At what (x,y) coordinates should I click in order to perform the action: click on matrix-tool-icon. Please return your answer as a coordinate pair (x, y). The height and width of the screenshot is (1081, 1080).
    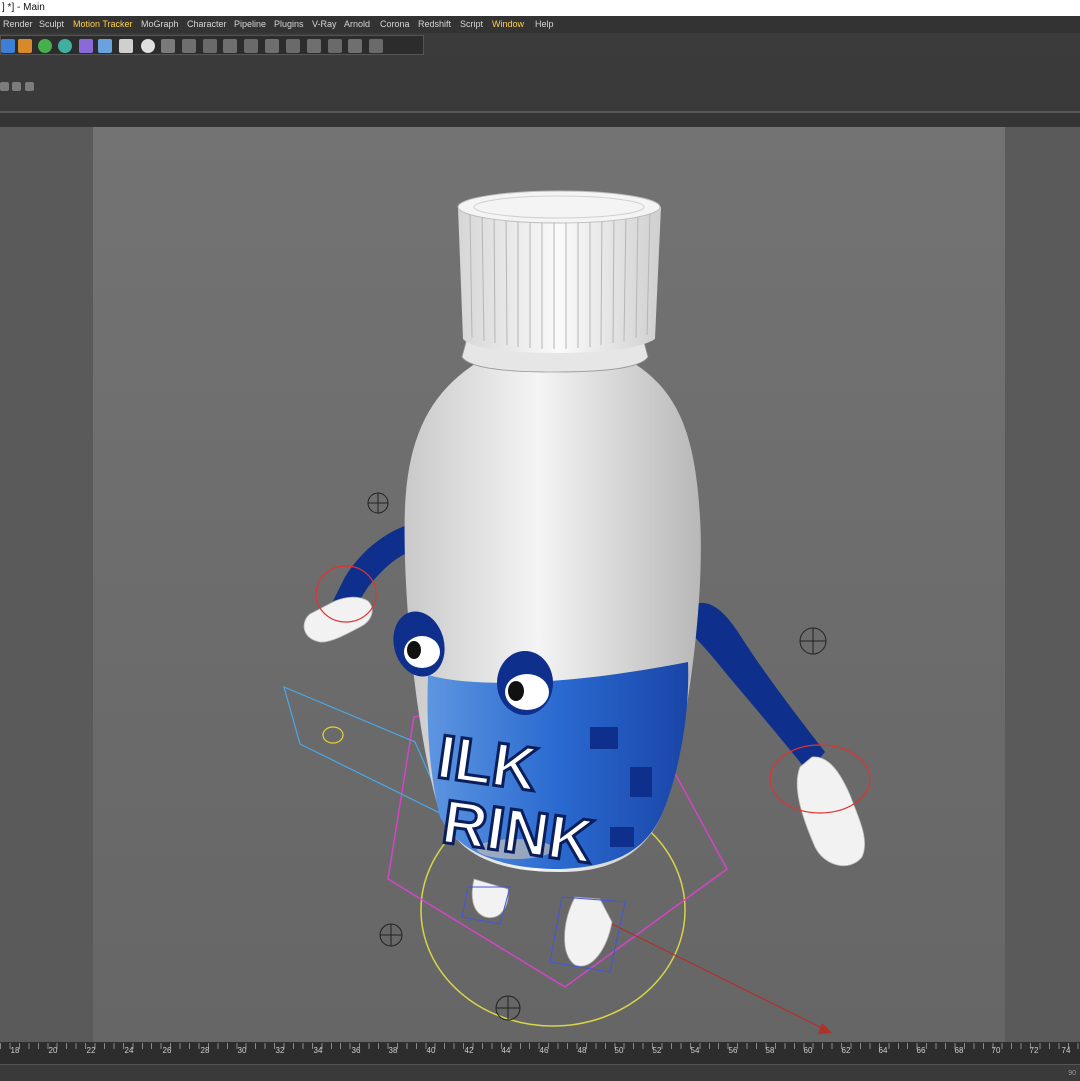
    Looking at the image, I should click on (335, 46).